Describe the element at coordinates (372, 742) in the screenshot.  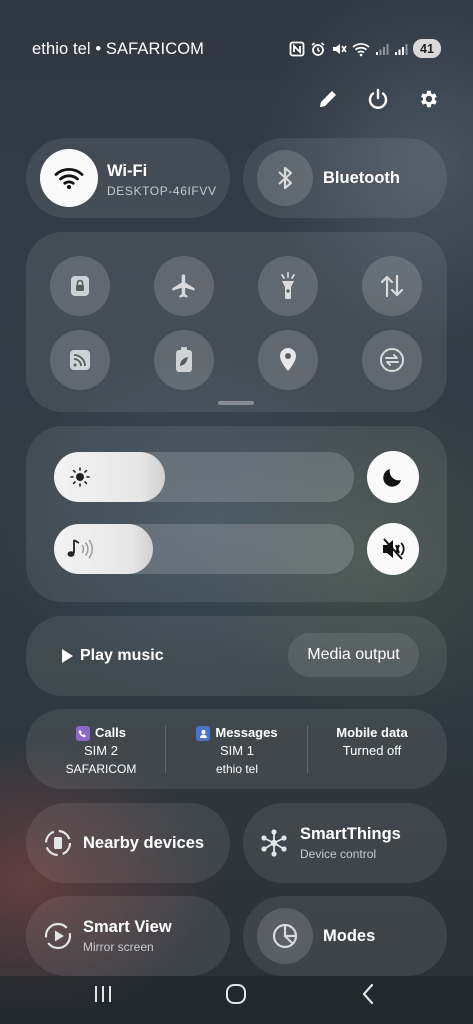
I see `mobile-data-sim: Mobile data Turned off` at that location.